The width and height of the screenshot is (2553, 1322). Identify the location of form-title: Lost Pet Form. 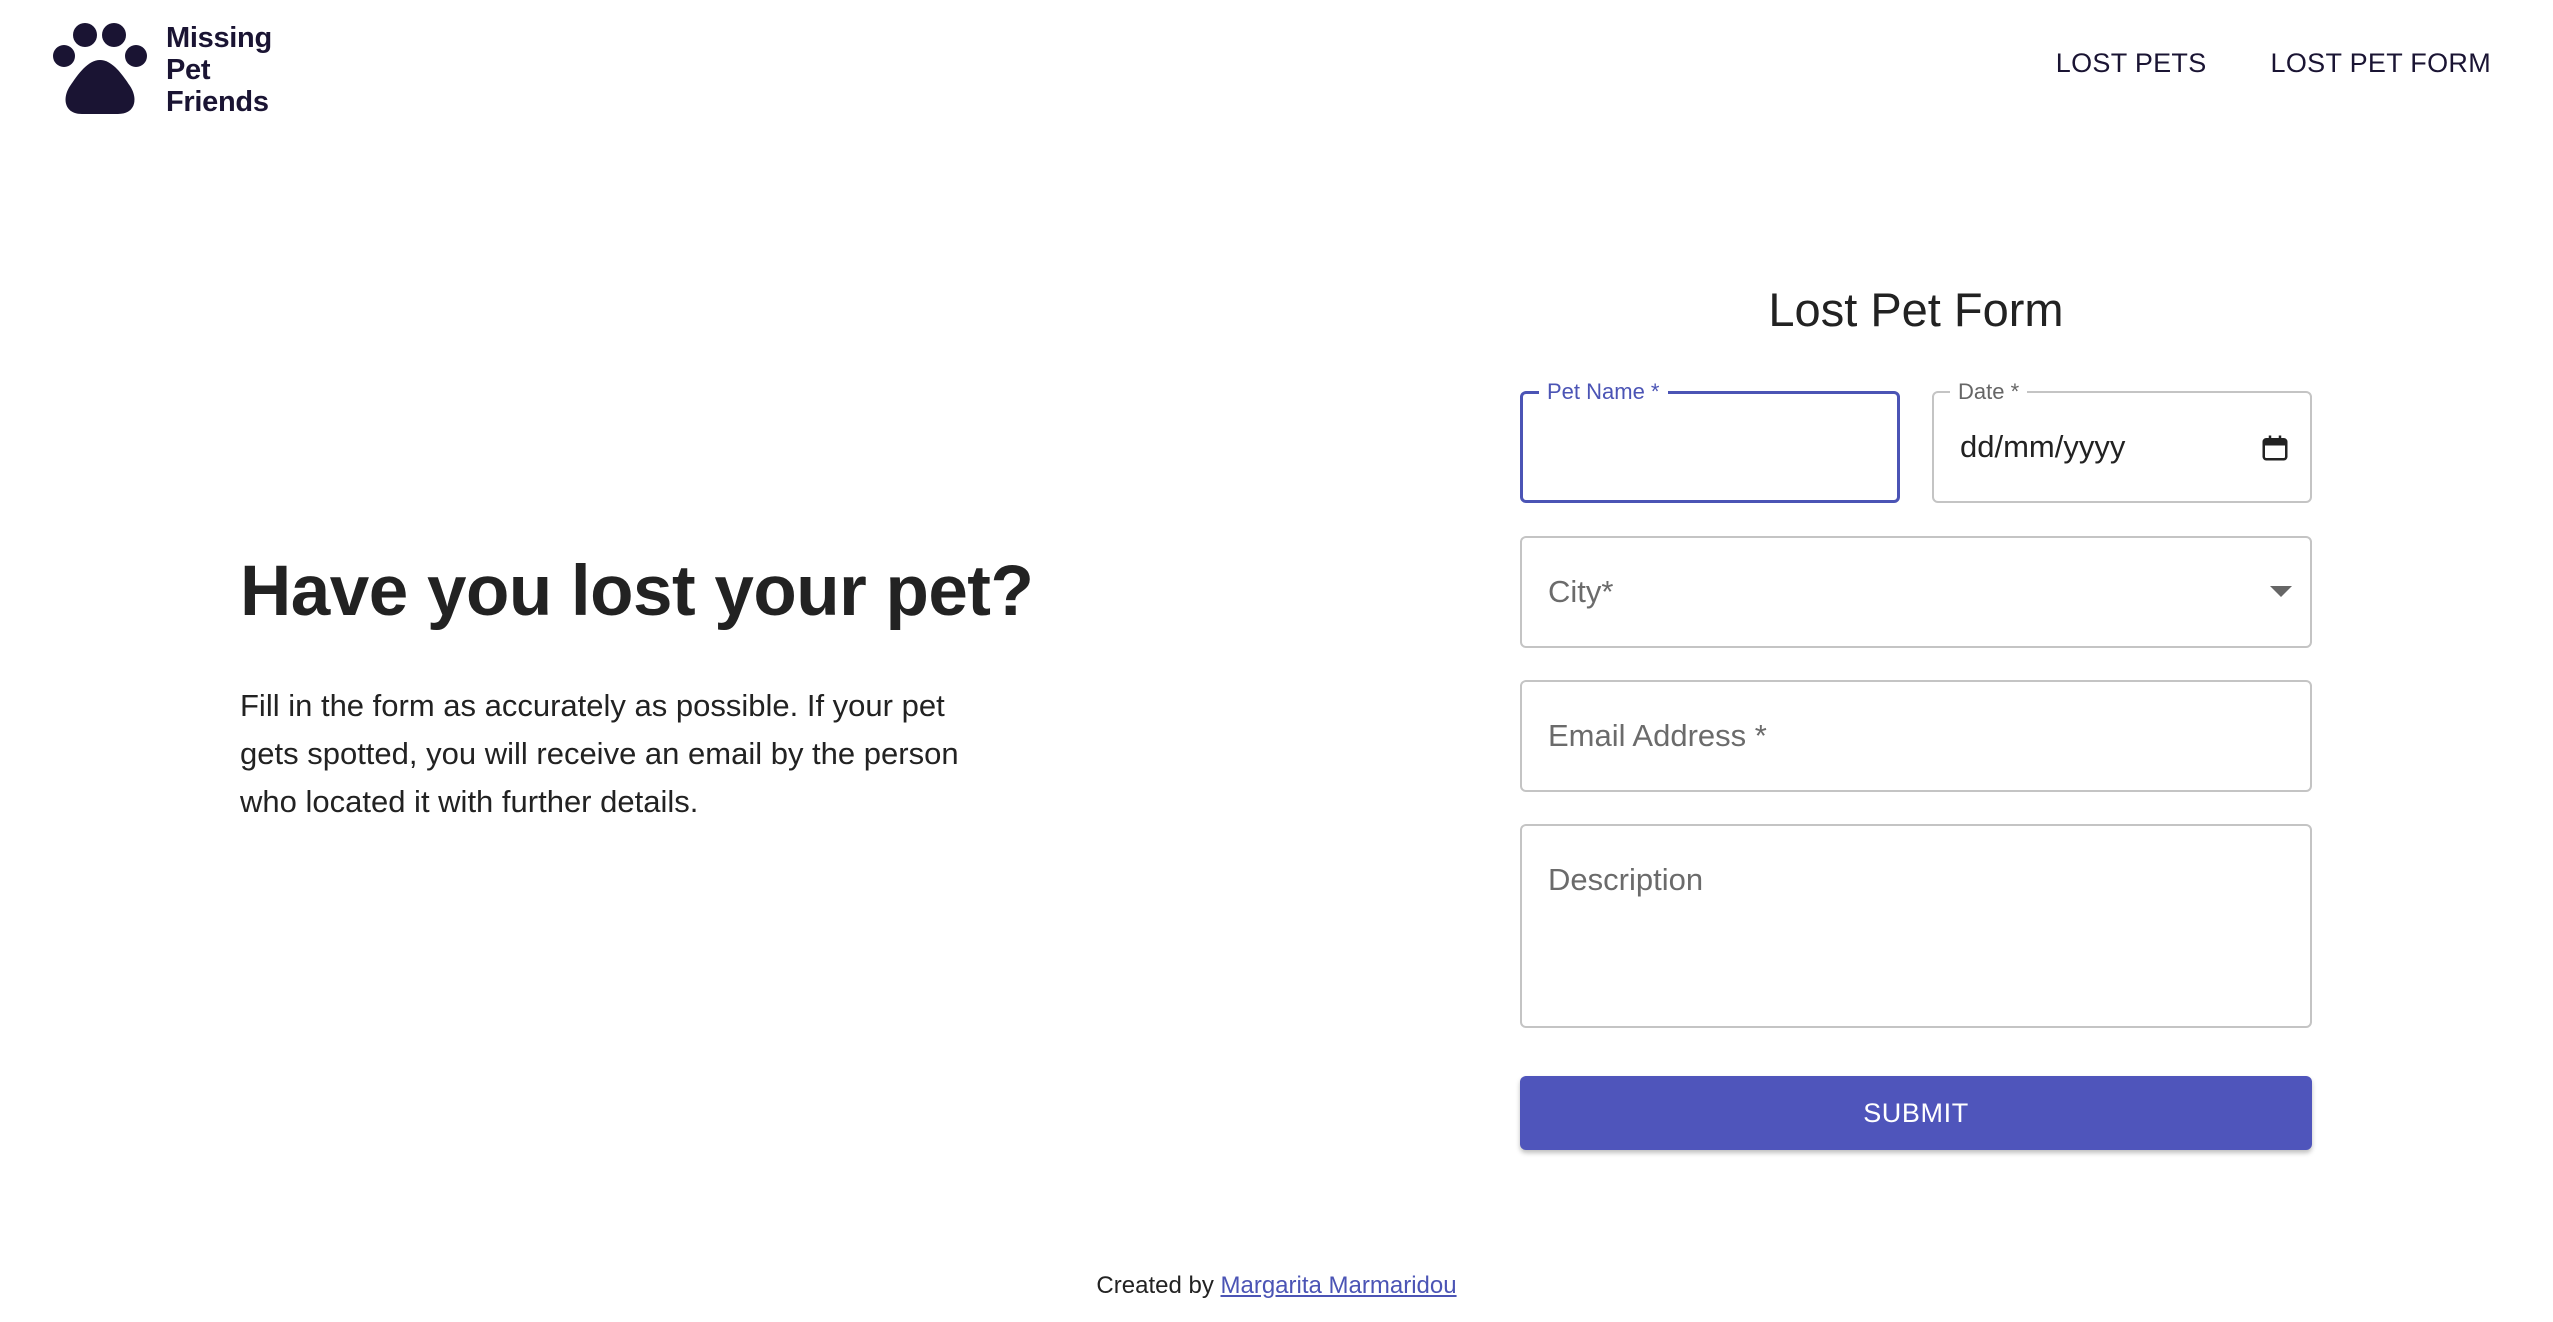
(1916, 309).